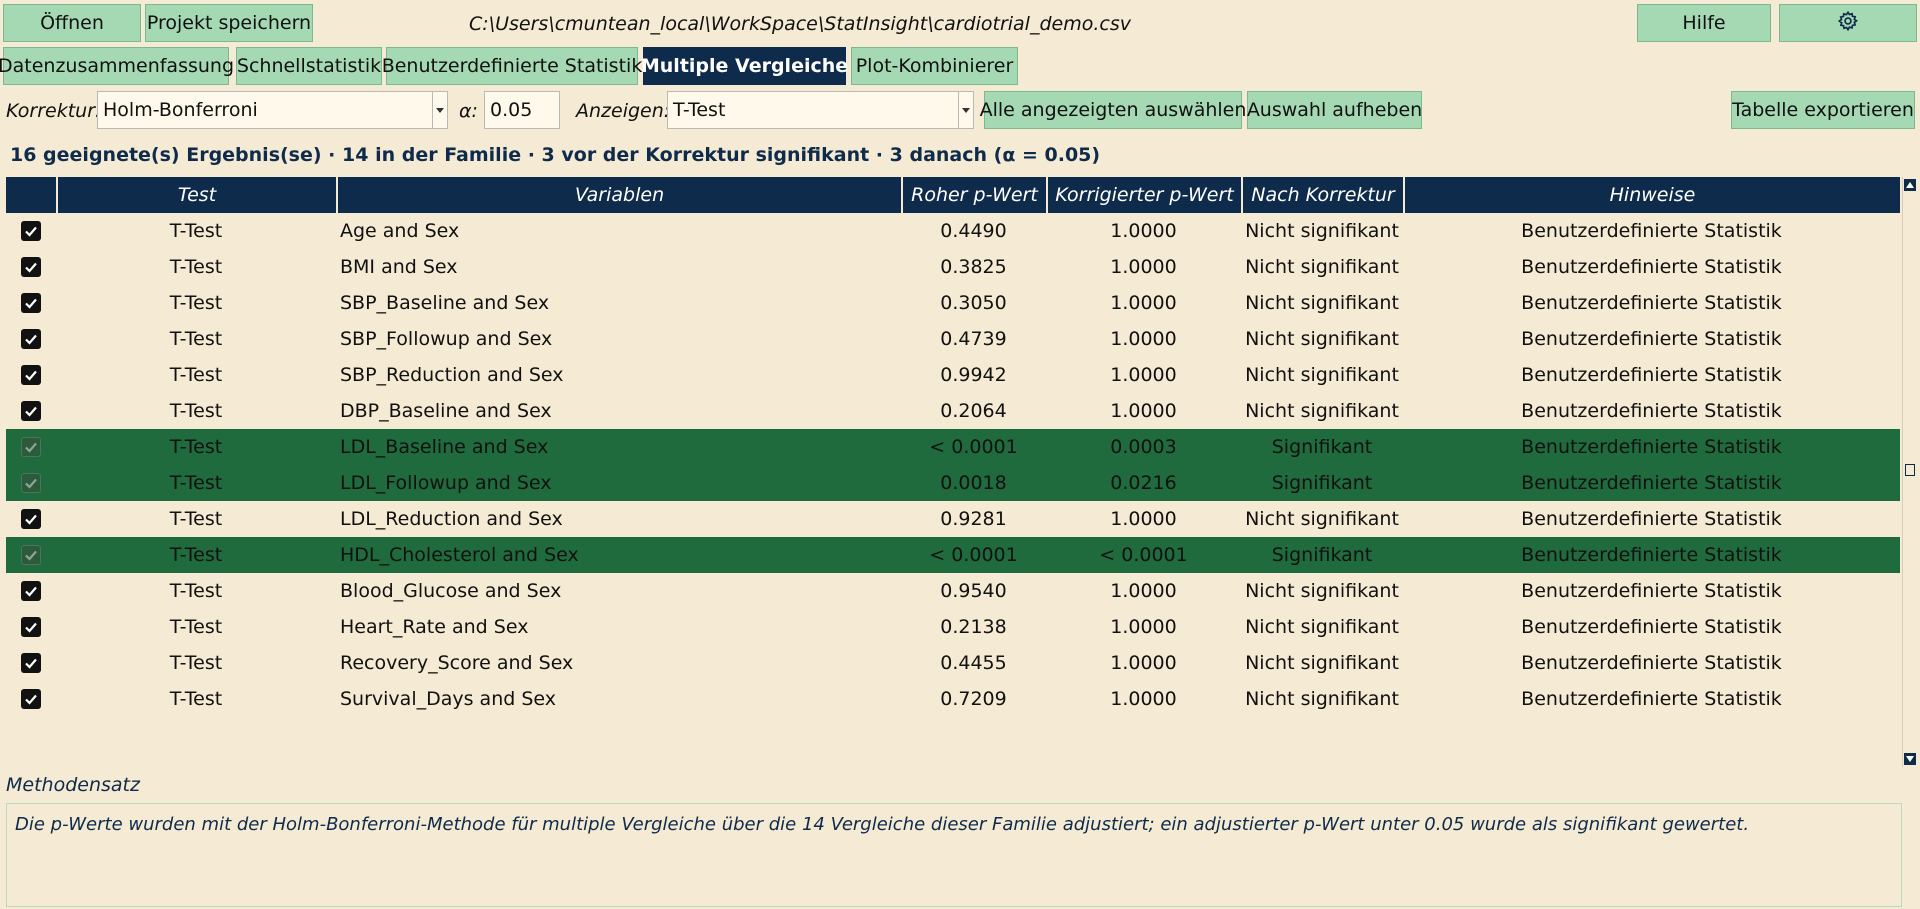 The image size is (1920, 909). What do you see at coordinates (452, 375) in the screenshot?
I see `cell-variables: SBP_Reduction and Sex` at bounding box center [452, 375].